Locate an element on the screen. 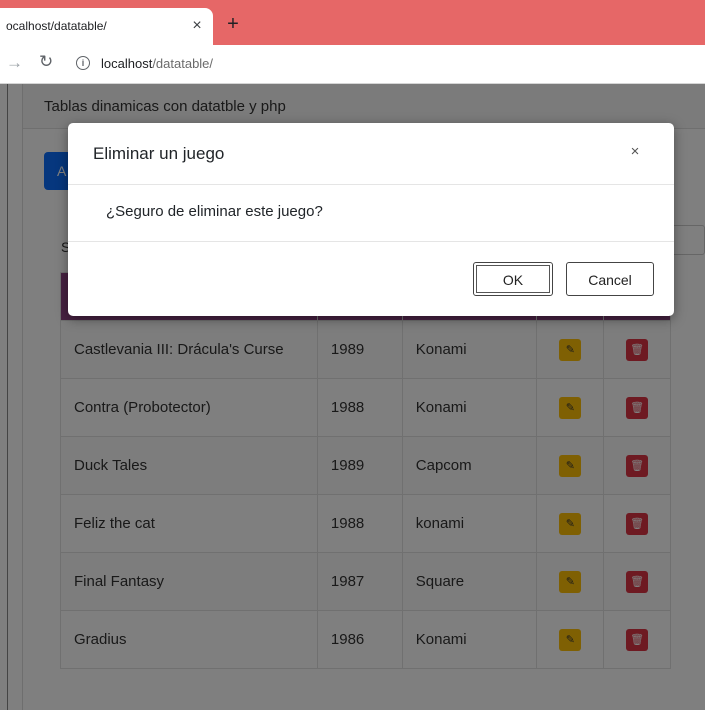 The image size is (705, 710). url-text: localhost/datatable/ is located at coordinates (157, 63).